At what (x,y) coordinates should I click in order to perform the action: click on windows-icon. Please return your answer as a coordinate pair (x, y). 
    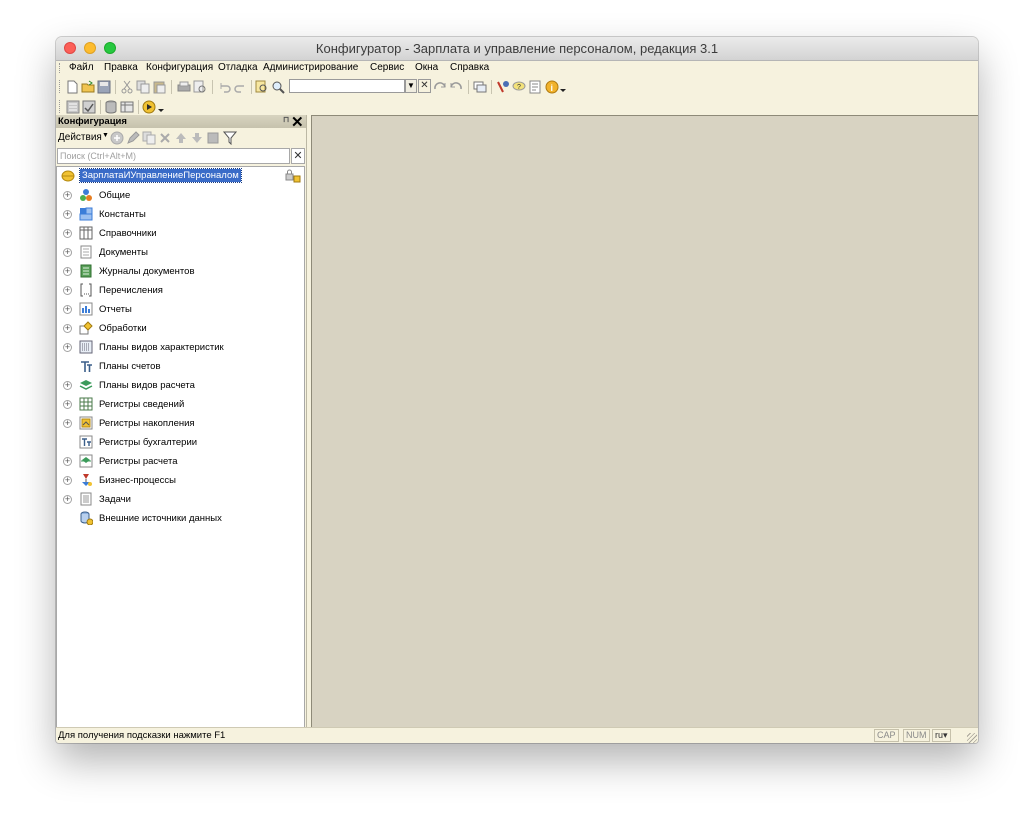
    Looking at the image, I should click on (480, 87).